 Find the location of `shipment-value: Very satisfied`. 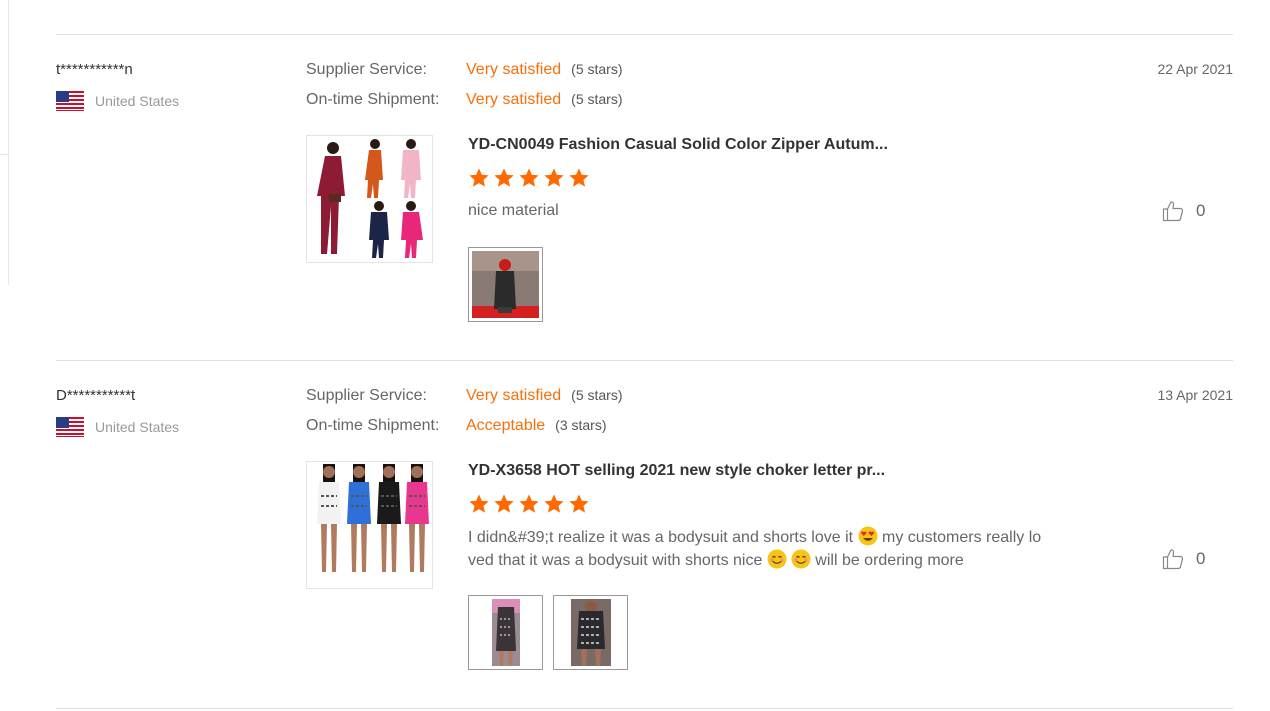

shipment-value: Very satisfied is located at coordinates (514, 99).